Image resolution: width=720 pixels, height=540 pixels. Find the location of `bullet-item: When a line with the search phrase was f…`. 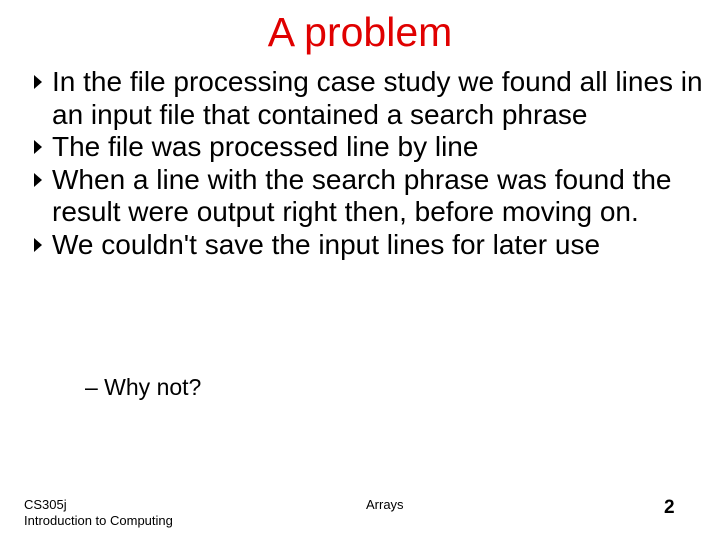

bullet-item: When a line with the search phrase was f… is located at coordinates (353, 196).